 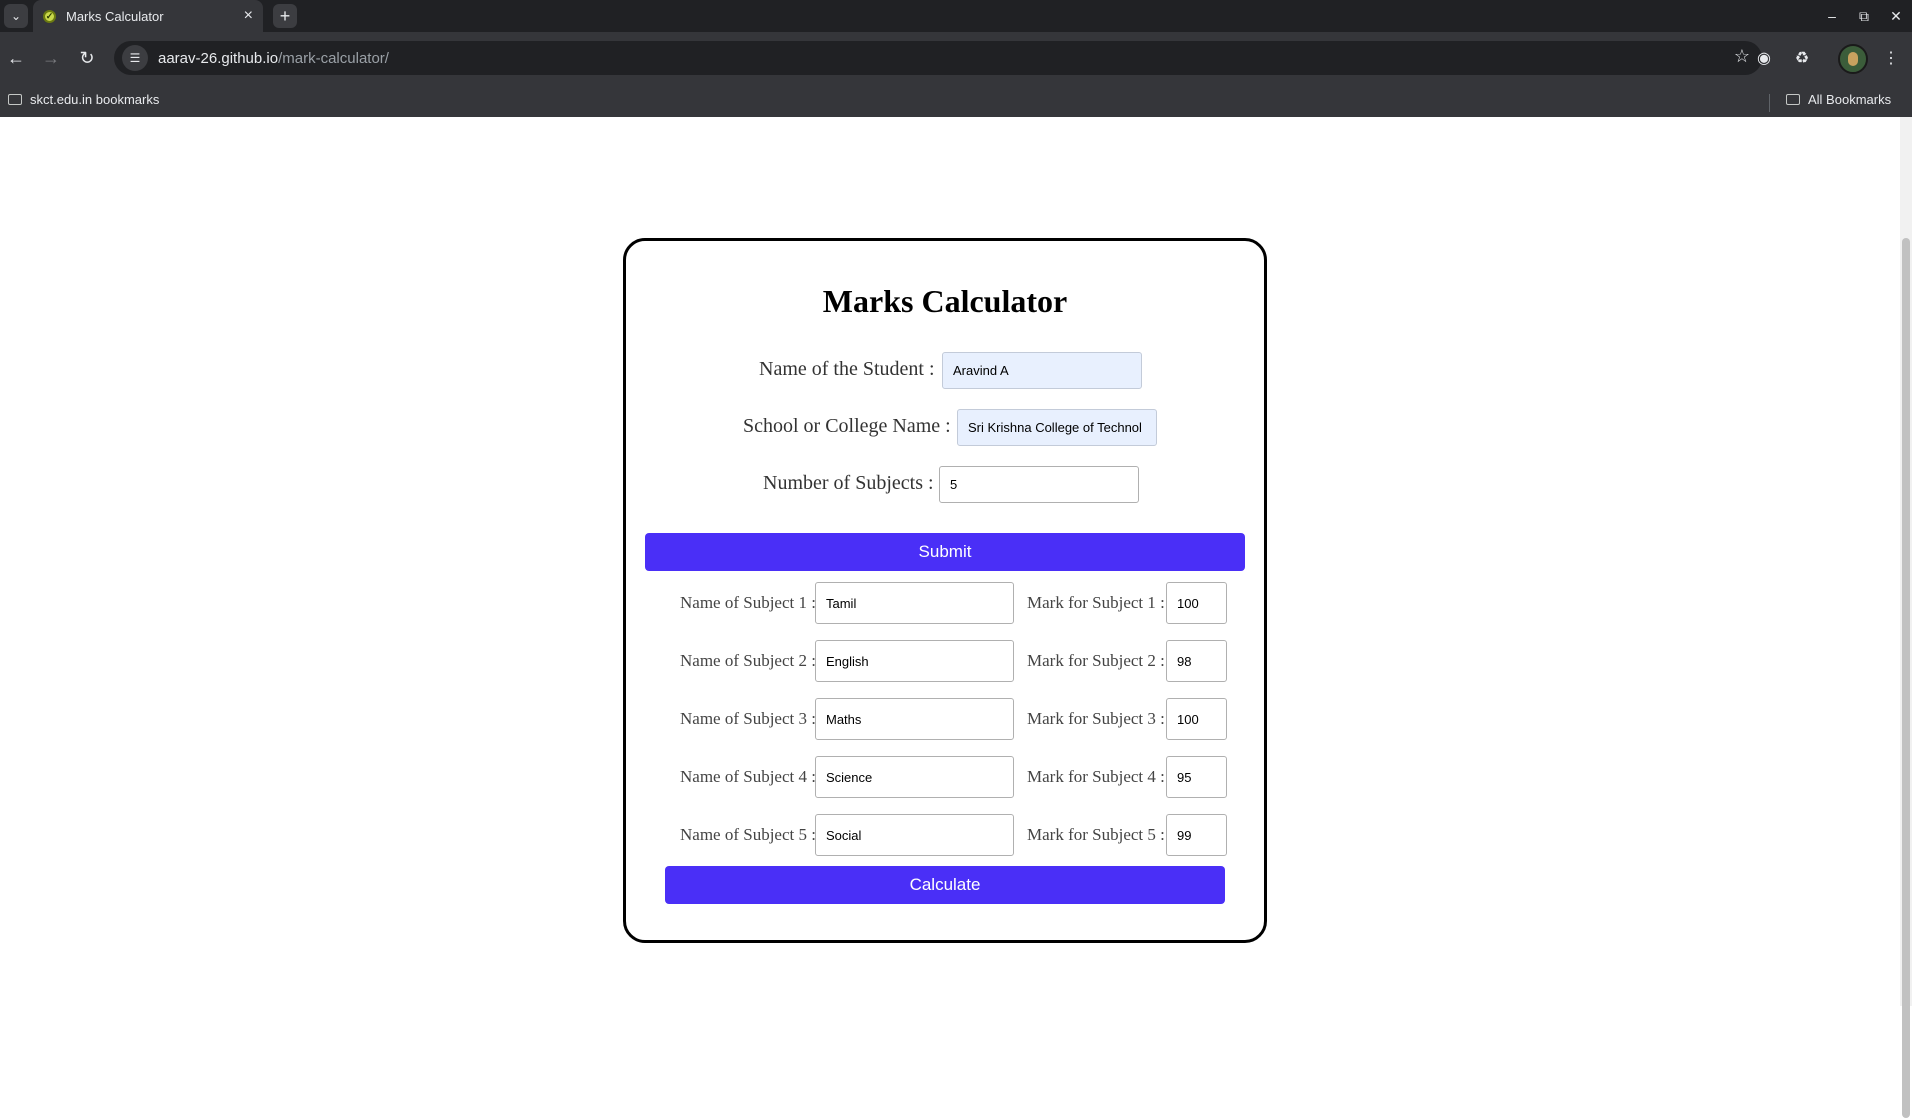 I want to click on subject-name-label-5: Name of Subject 5 :, so click(x=748, y=834).